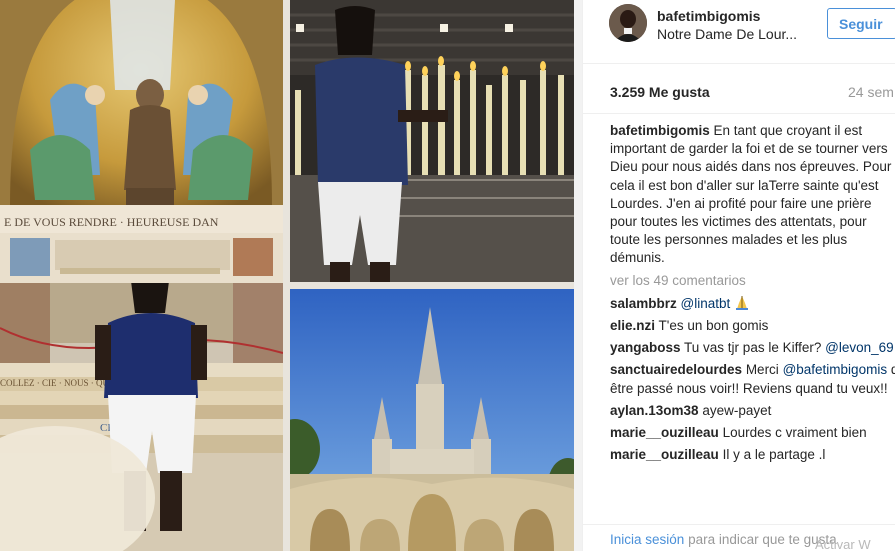 The height and width of the screenshot is (551, 895). Describe the element at coordinates (752, 281) in the screenshot. I see `view-all-comments-link: ver los 49 comentarios` at that location.